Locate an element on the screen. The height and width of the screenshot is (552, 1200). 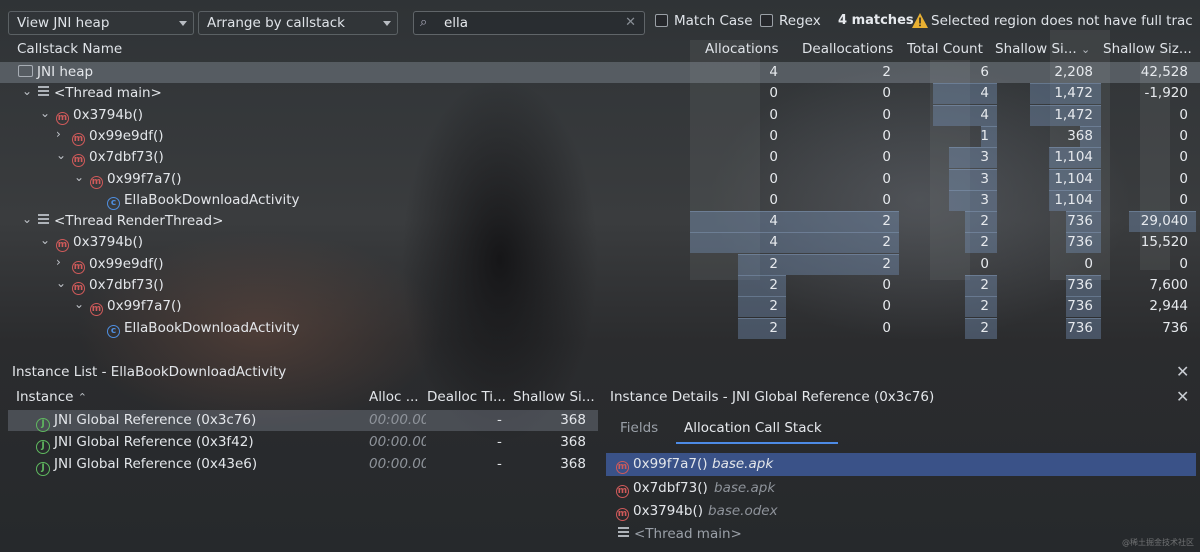
call-stack-frame: <Thread main> is located at coordinates (901, 534).